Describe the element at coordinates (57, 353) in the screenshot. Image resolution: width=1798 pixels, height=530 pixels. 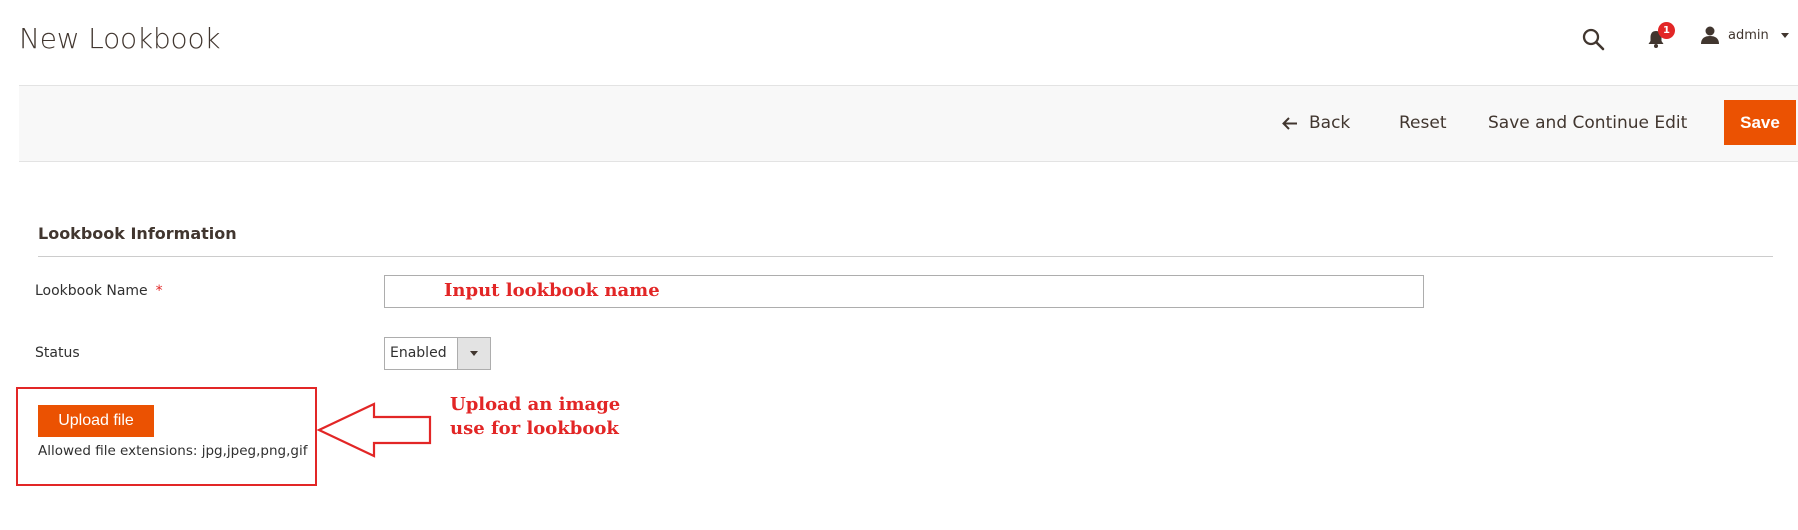
I see `status-label: Status` at that location.